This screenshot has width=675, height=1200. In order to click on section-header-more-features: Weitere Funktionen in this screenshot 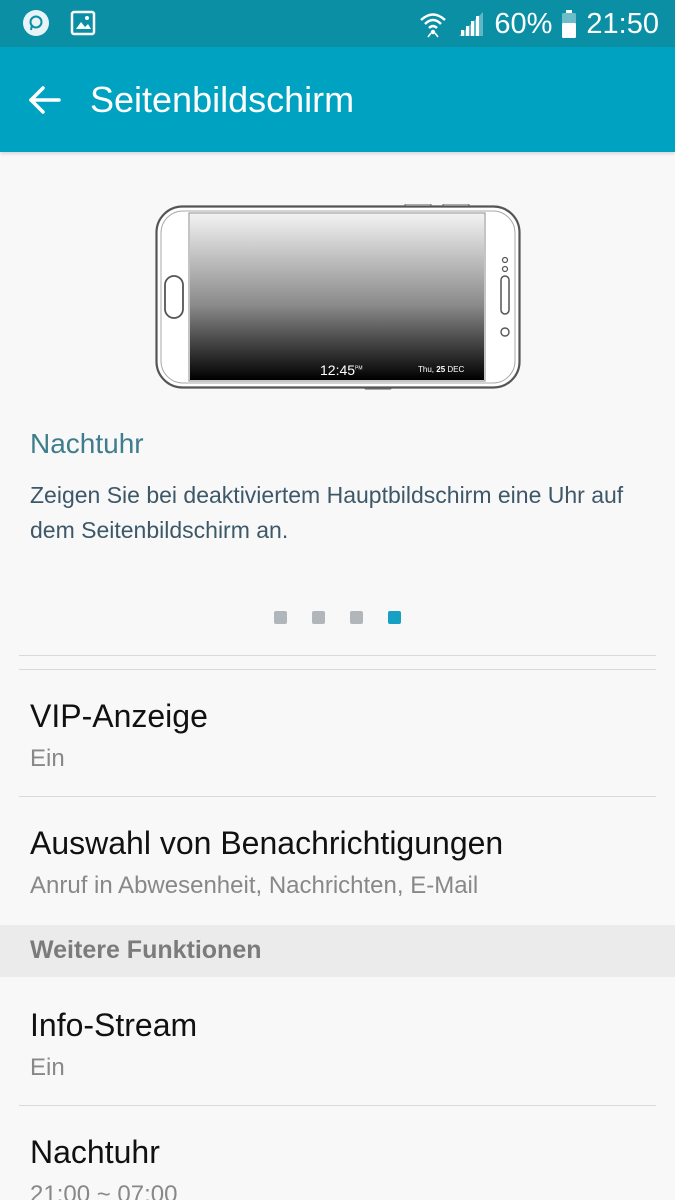, I will do `click(337, 951)`.